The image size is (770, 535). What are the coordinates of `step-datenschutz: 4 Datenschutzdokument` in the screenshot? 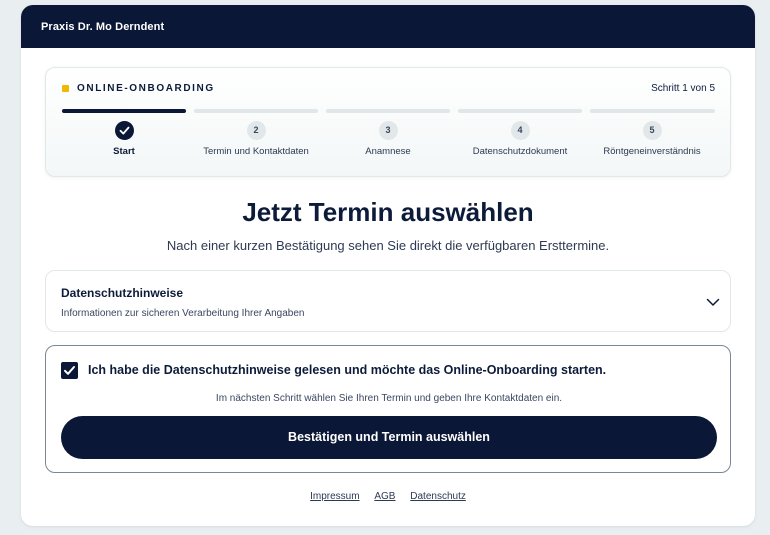 It's located at (520, 139).